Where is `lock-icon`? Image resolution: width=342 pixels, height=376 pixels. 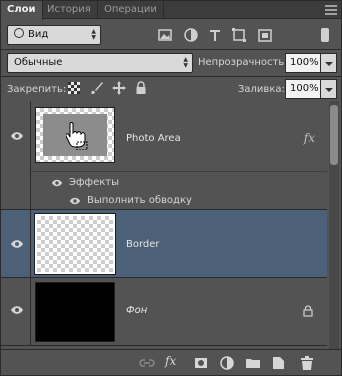 lock-icon is located at coordinates (308, 311).